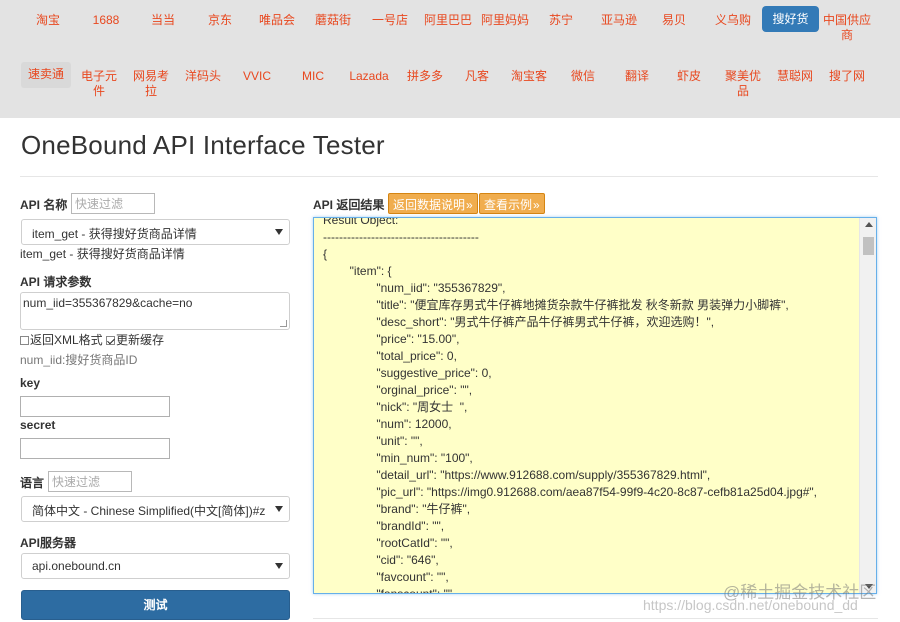 The height and width of the screenshot is (622, 900). Describe the element at coordinates (869, 224) in the screenshot. I see `scroll-up-icon` at that location.